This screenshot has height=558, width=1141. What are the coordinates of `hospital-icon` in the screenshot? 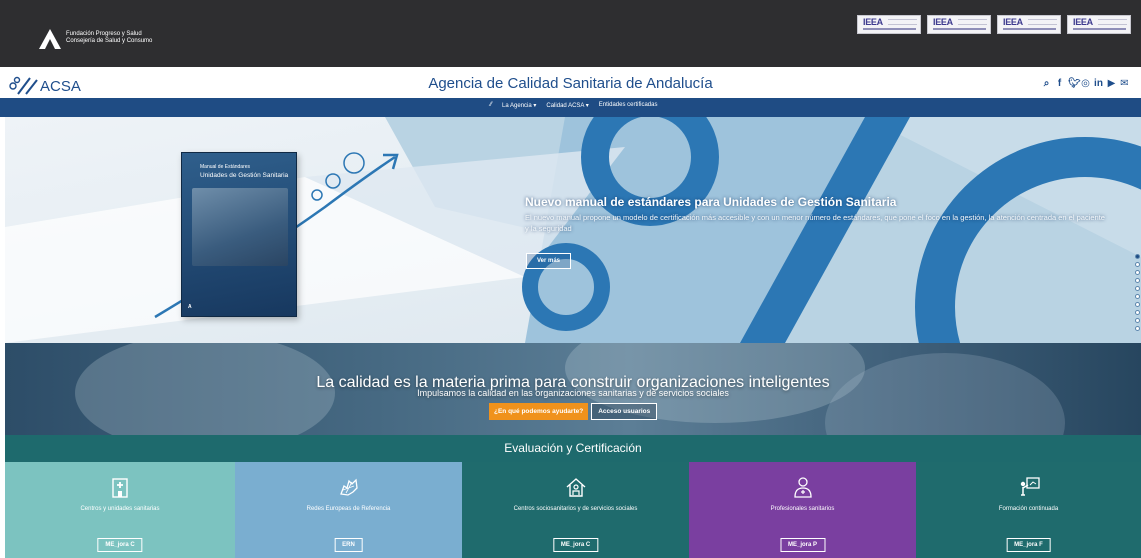 It's located at (120, 488).